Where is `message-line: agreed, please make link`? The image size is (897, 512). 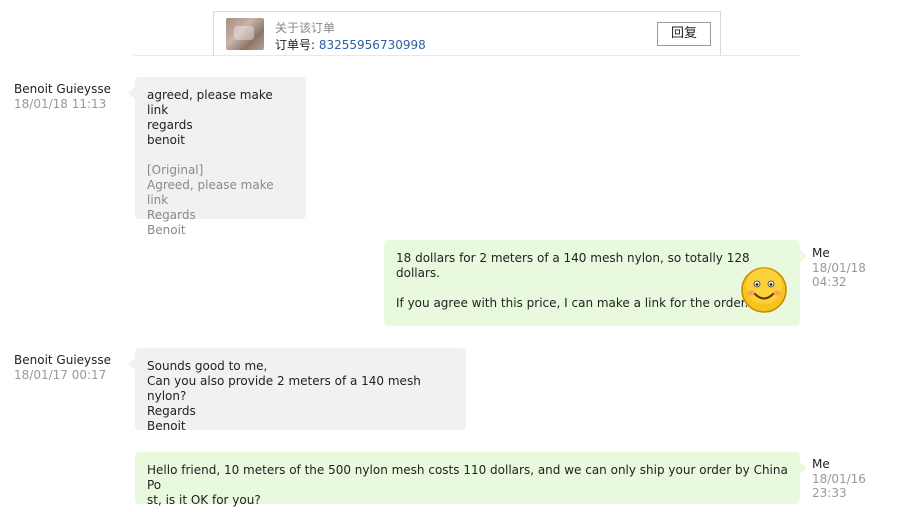 message-line: agreed, please make link is located at coordinates (212, 102).